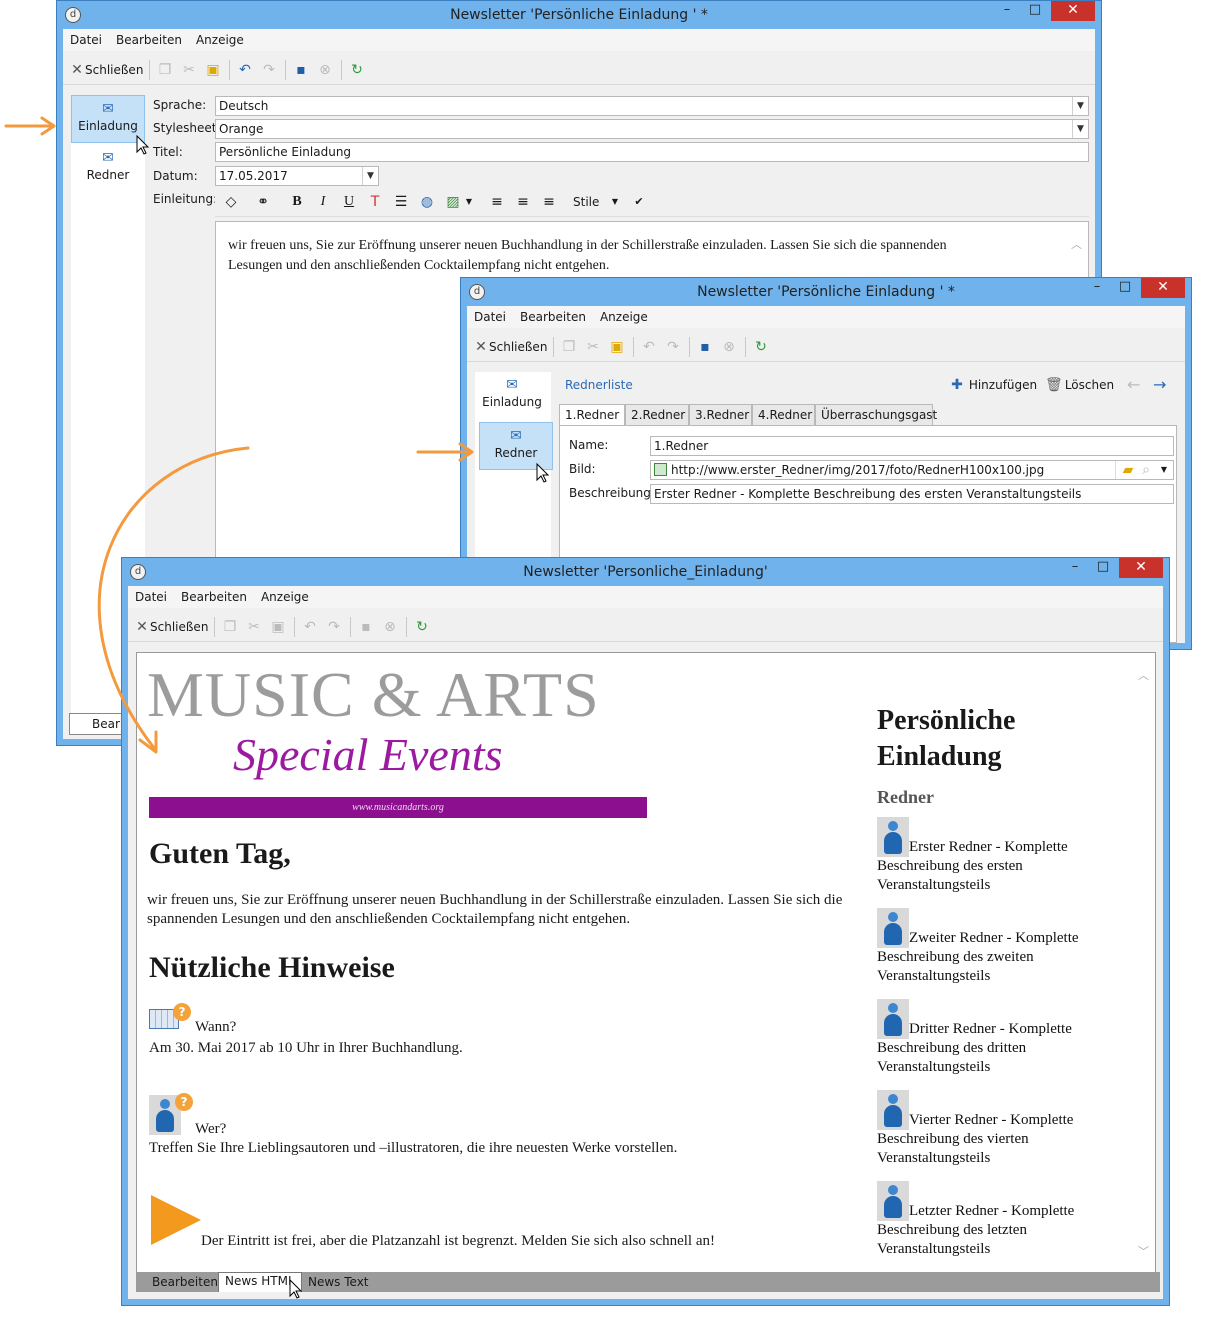  Describe the element at coordinates (30, 126) in the screenshot. I see `arrow-to-einladung` at that location.